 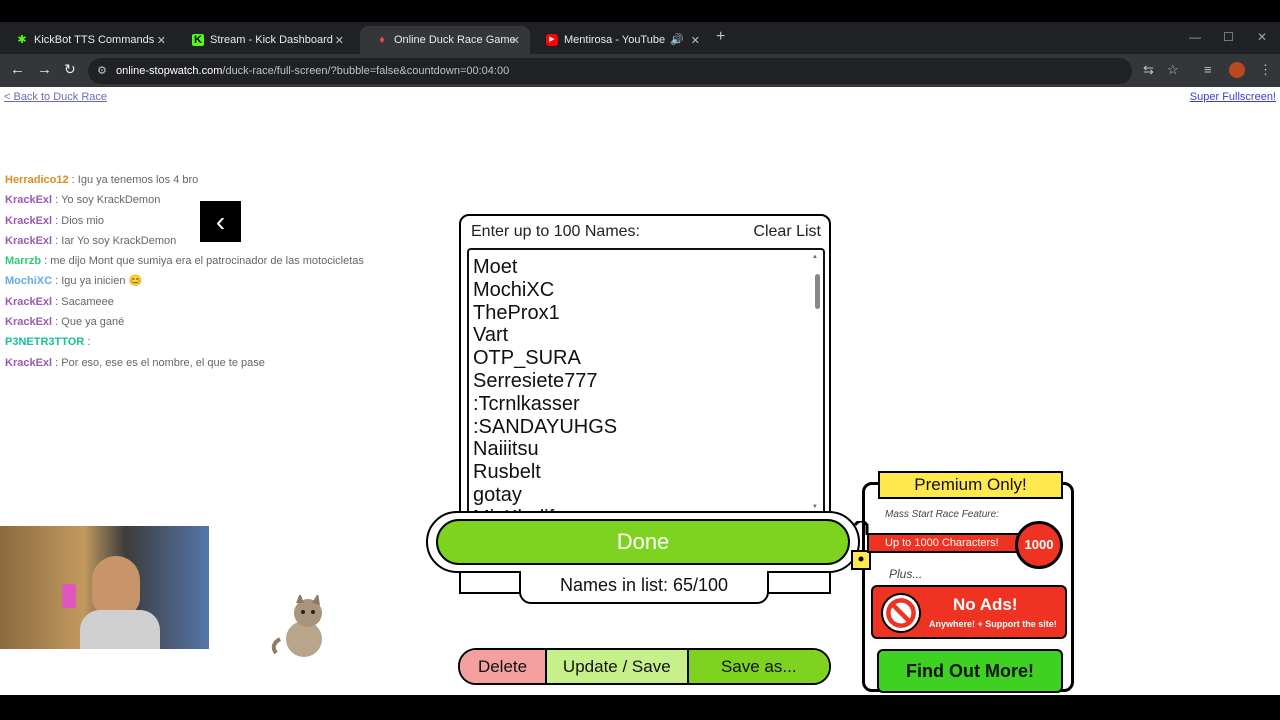 I want to click on done-button: Done, so click(x=643, y=542).